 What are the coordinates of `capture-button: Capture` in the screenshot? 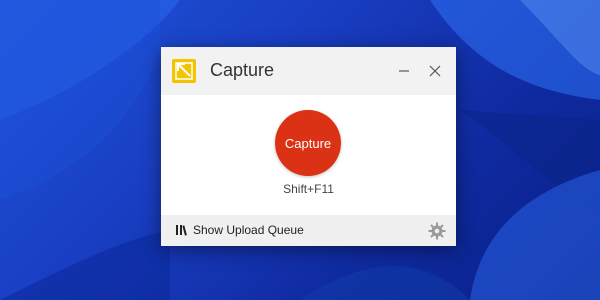 It's located at (308, 143).